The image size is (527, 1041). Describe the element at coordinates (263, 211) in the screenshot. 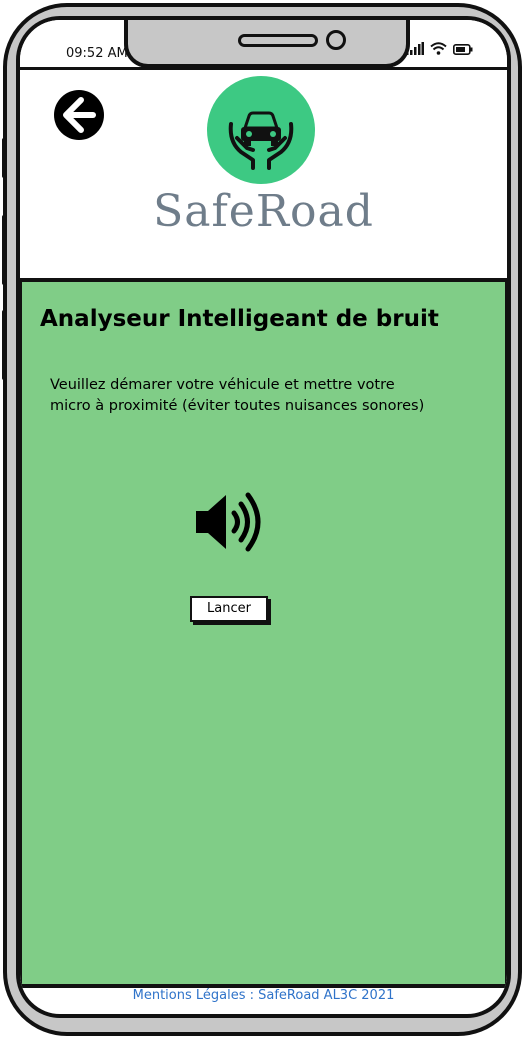

I see `brand-name: SafeRoad` at that location.